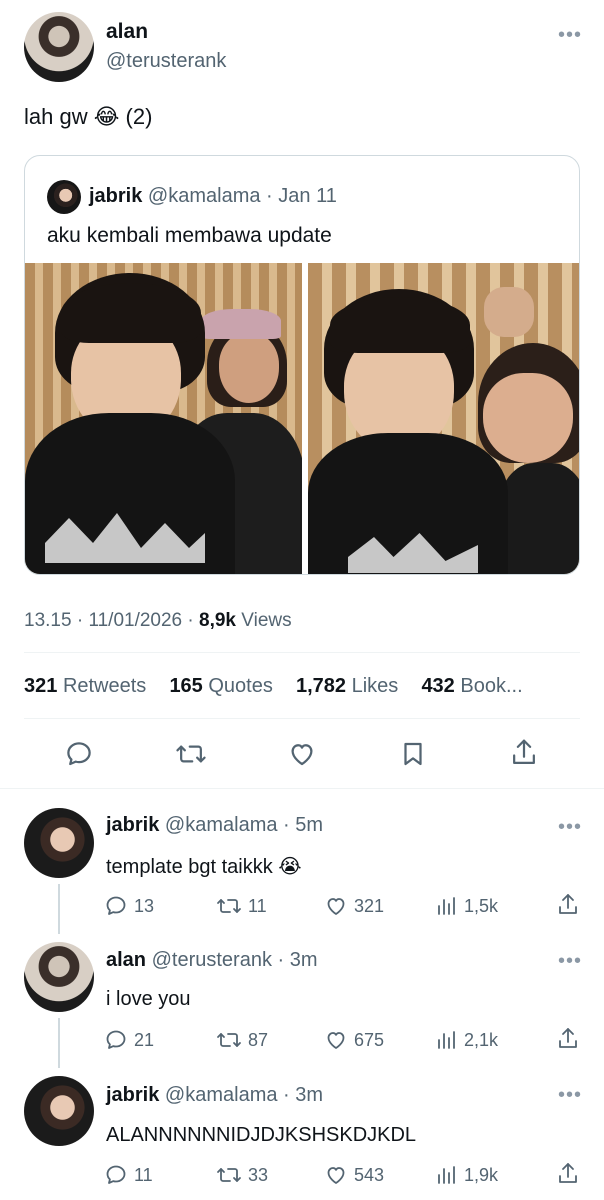 This screenshot has width=604, height=1200. What do you see at coordinates (303, 825) in the screenshot?
I see `reply-time: · 5m` at bounding box center [303, 825].